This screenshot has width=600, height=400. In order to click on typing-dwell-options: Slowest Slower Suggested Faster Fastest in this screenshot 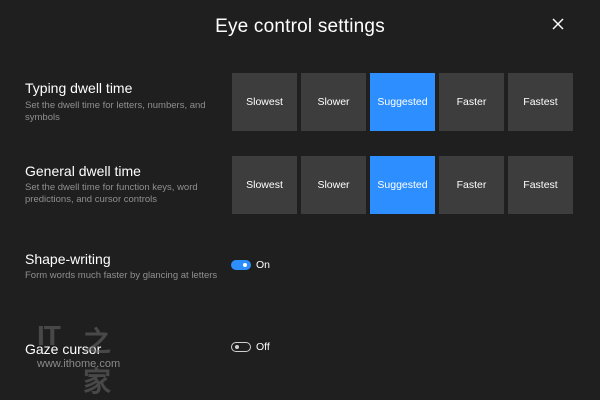, I will do `click(402, 102)`.